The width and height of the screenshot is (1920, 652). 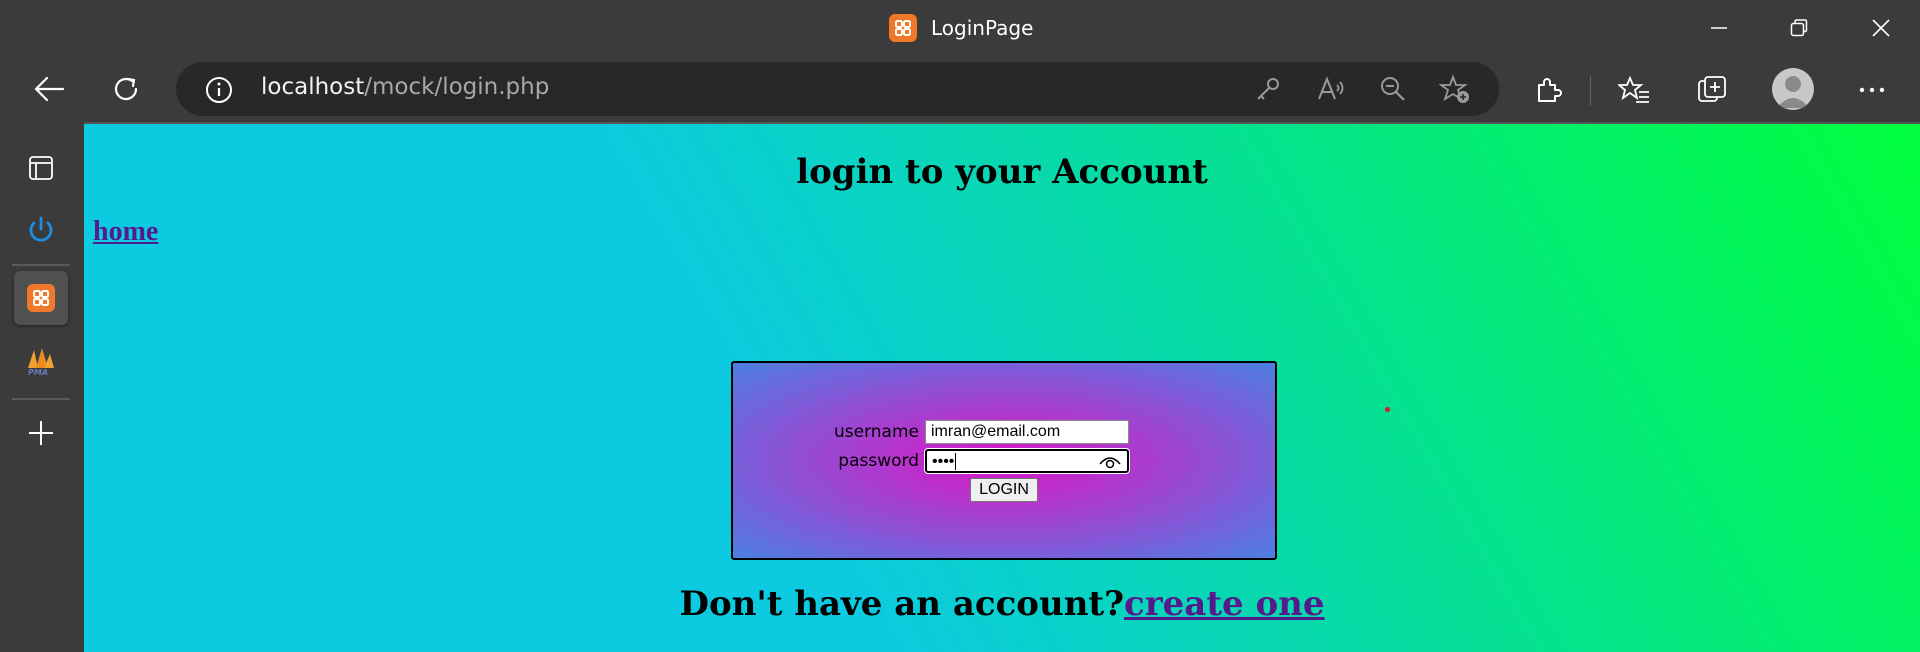 I want to click on collections-button, so click(x=1712, y=90).